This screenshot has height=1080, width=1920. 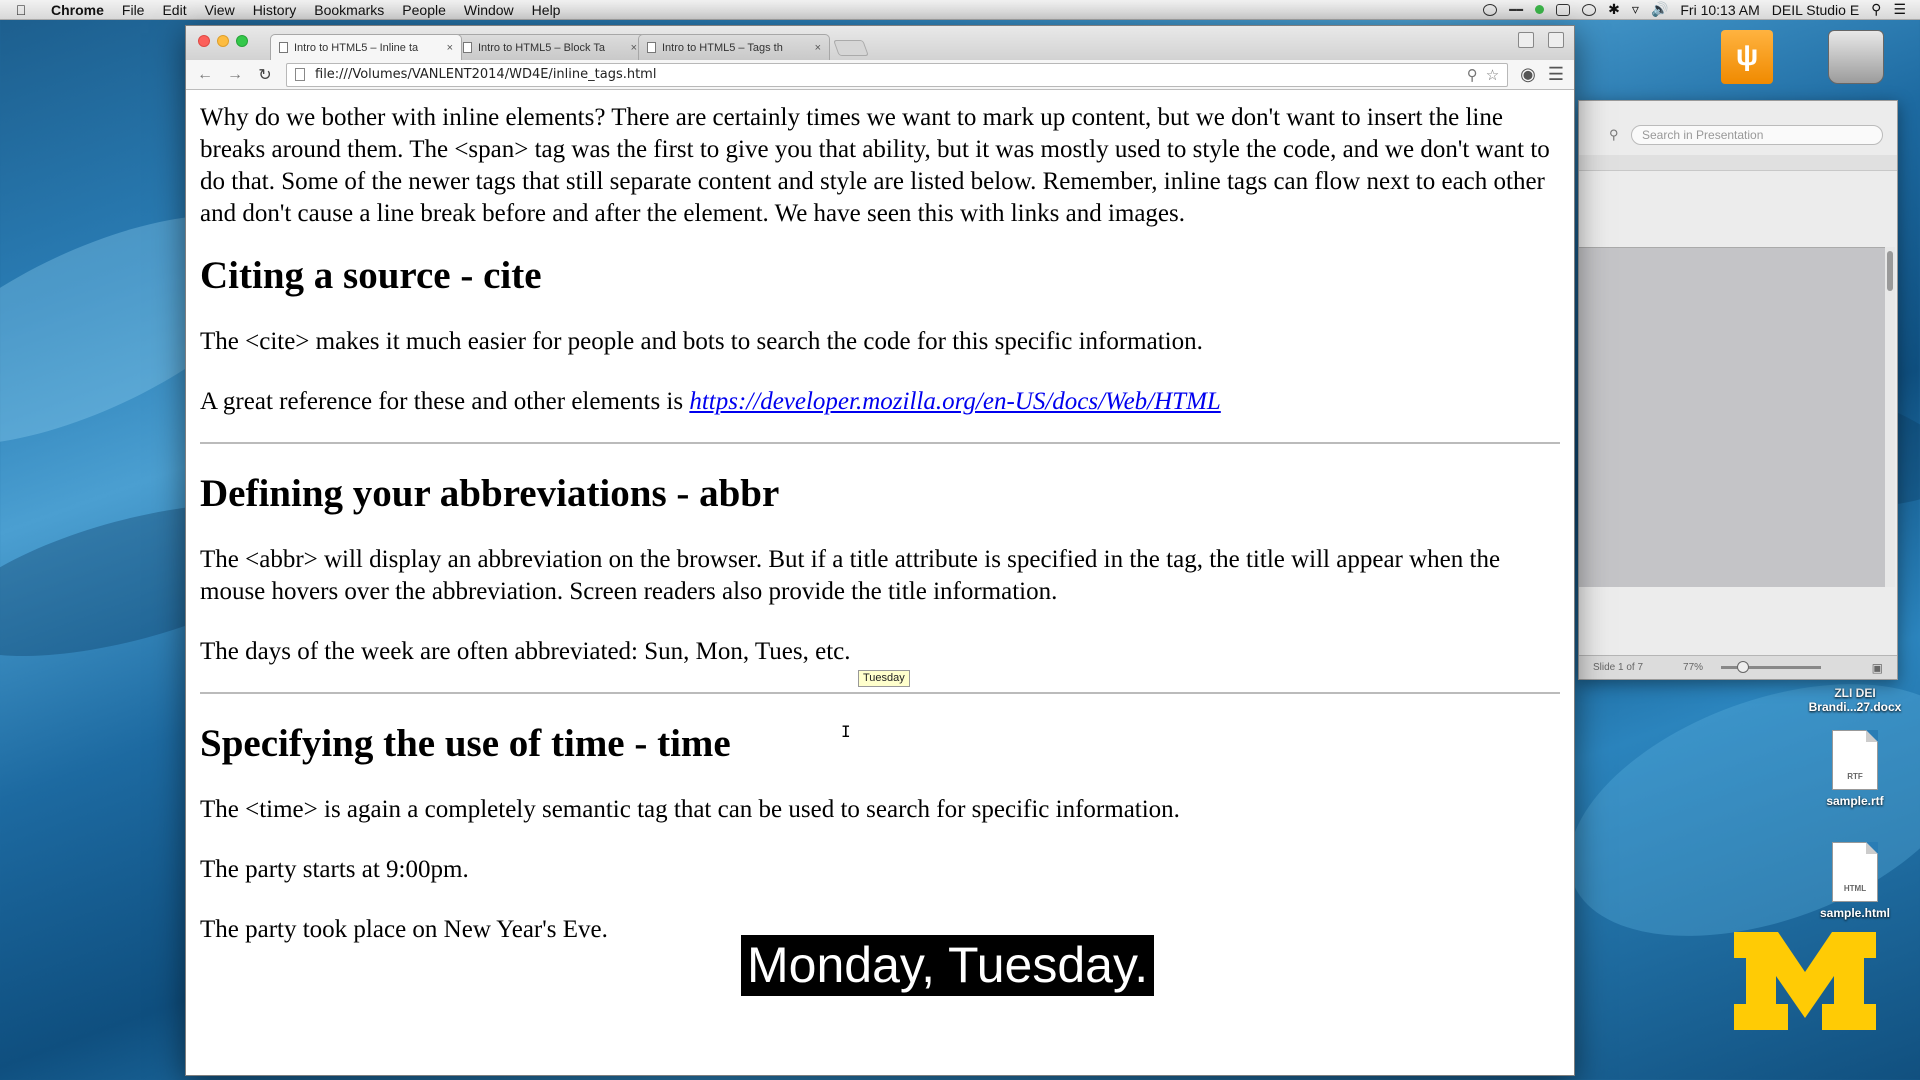 I want to click on back-button: ←, so click(x=205, y=75).